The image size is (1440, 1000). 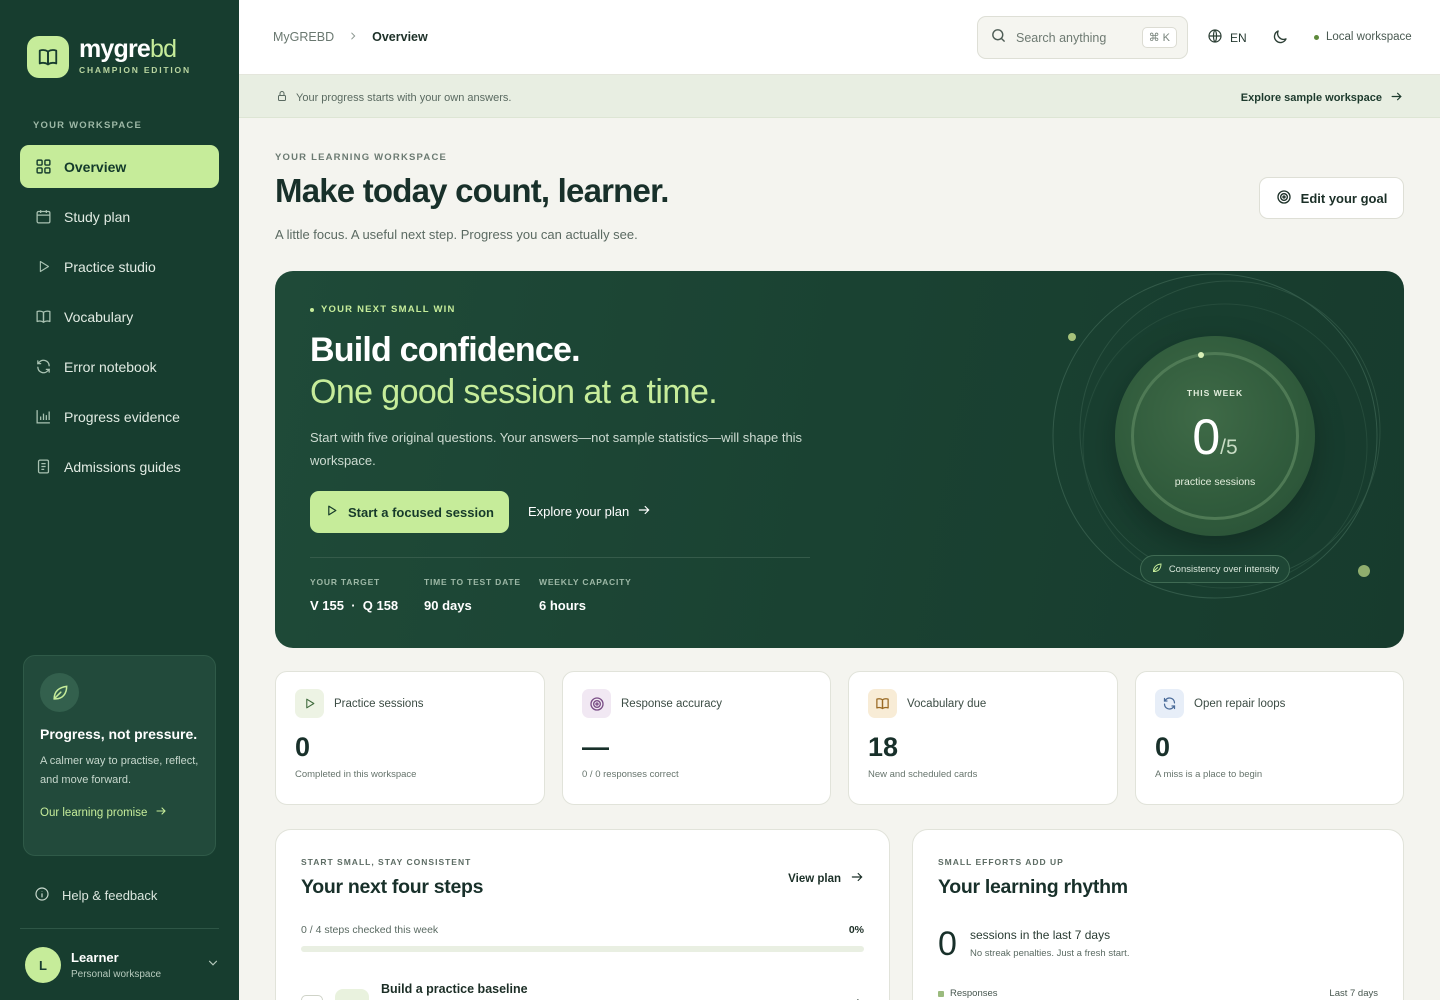 I want to click on steps-progress-label: 0 / 4 steps checked this week, so click(x=370, y=930).